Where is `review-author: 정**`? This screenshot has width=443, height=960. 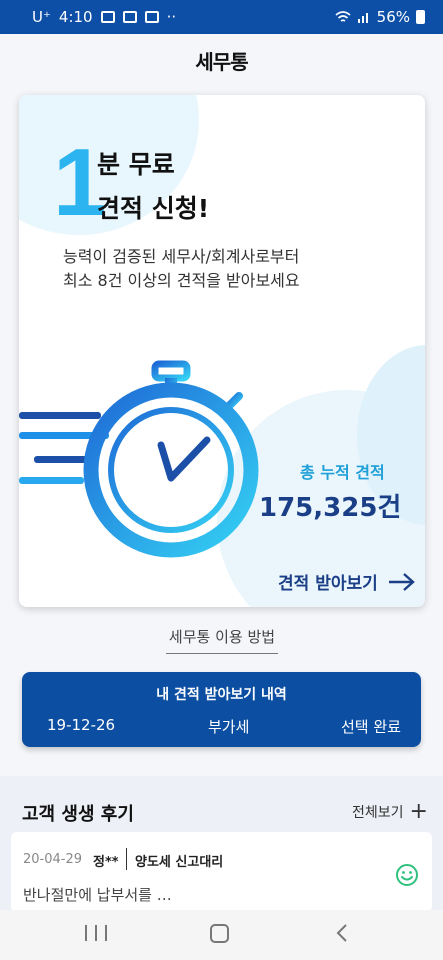
review-author: 정** is located at coordinates (106, 862).